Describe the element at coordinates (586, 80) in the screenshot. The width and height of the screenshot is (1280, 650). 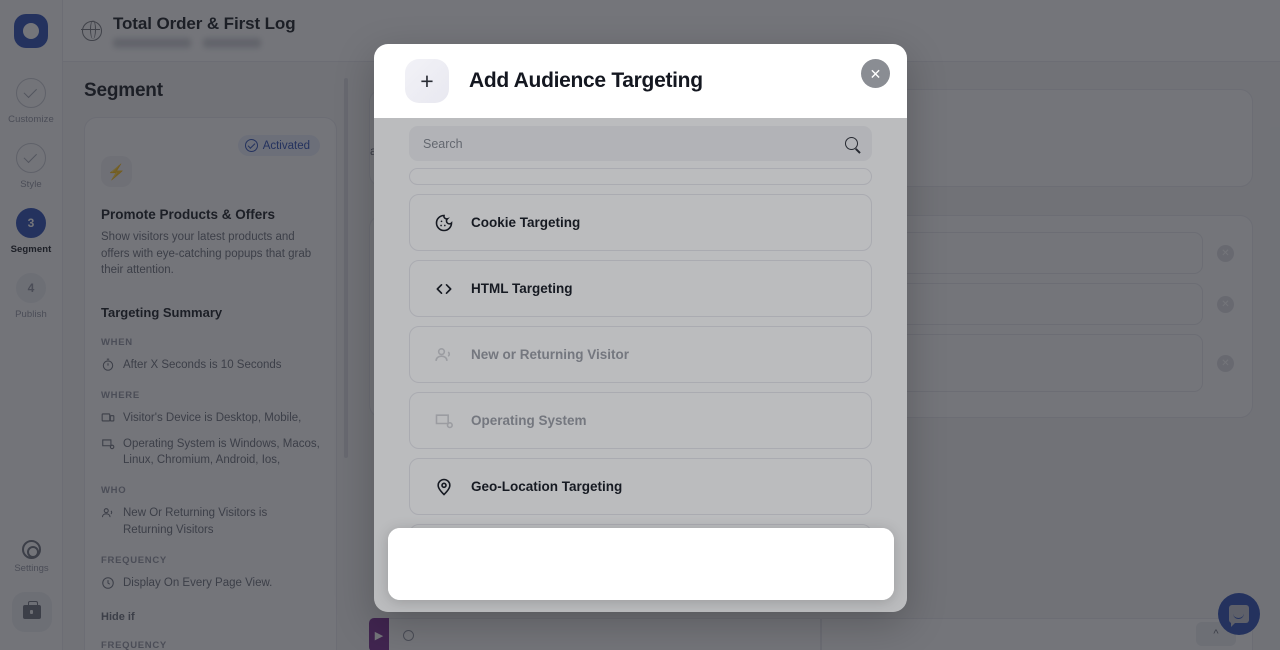
I see `modal-title: Add Audience Targeting` at that location.